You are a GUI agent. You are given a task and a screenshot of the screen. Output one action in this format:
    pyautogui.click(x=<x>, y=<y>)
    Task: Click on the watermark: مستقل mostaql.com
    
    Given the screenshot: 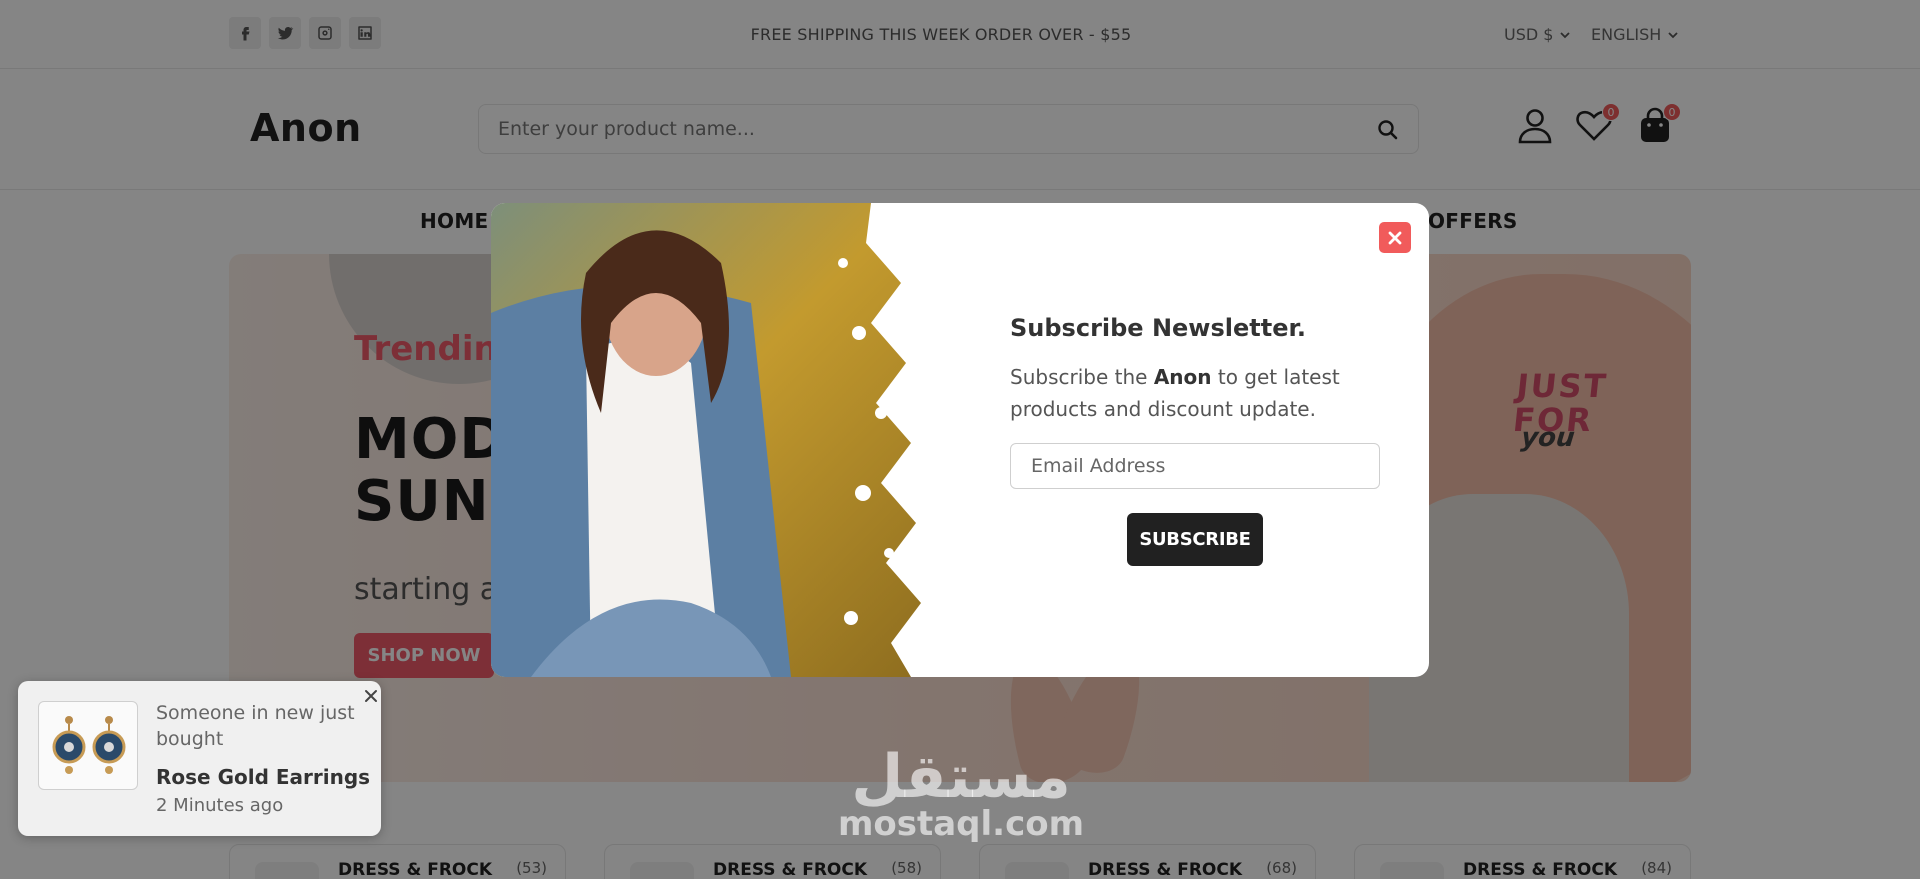 What is the action you would take?
    pyautogui.click(x=961, y=792)
    